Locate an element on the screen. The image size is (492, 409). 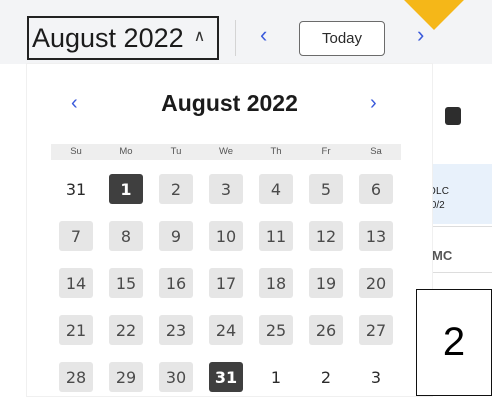
day-number: 8 is located at coordinates (126, 236).